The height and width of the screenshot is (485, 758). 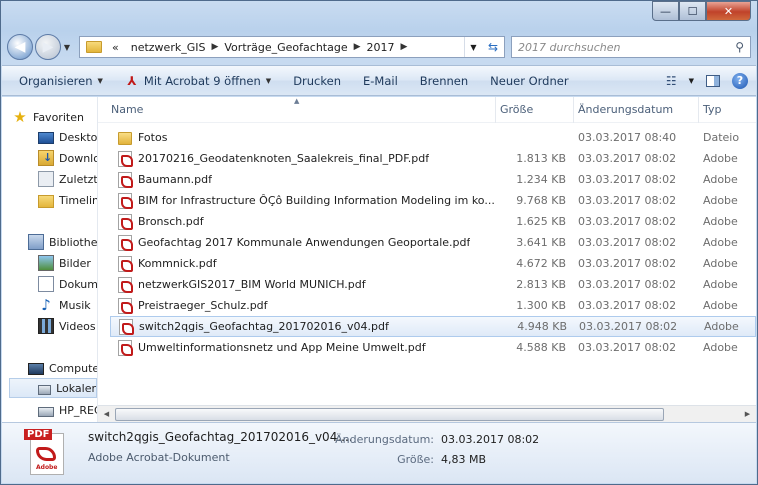 What do you see at coordinates (739, 47) in the screenshot?
I see `search-icon: ⚲` at bounding box center [739, 47].